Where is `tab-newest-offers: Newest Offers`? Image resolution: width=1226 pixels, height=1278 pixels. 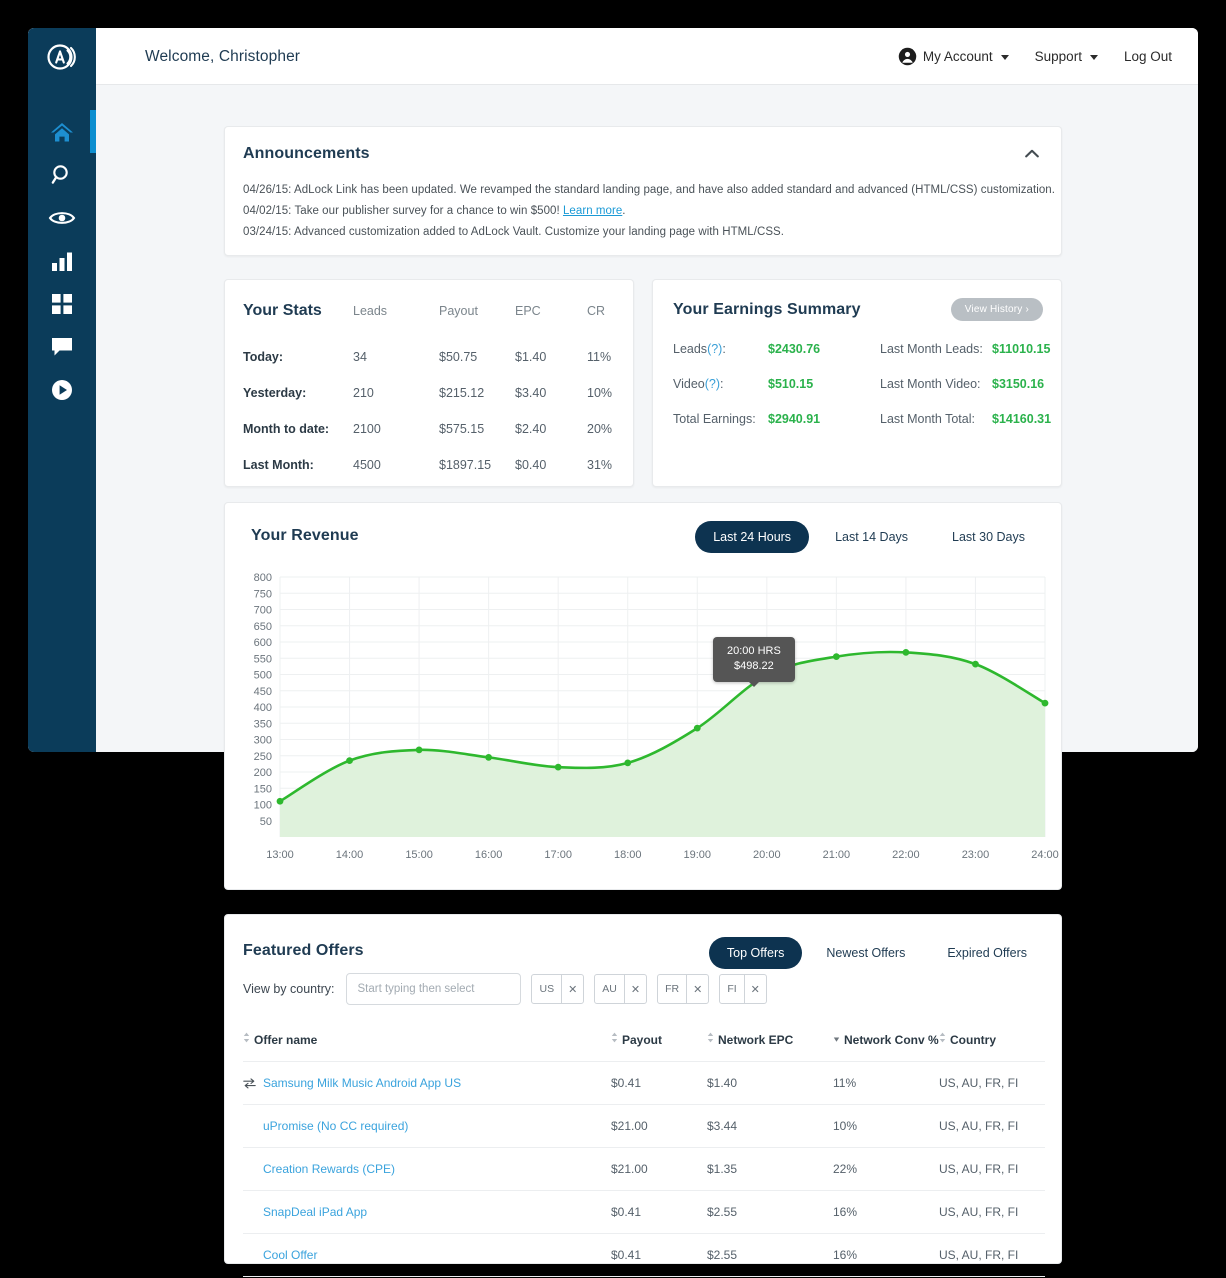
tab-newest-offers: Newest Offers is located at coordinates (865, 953).